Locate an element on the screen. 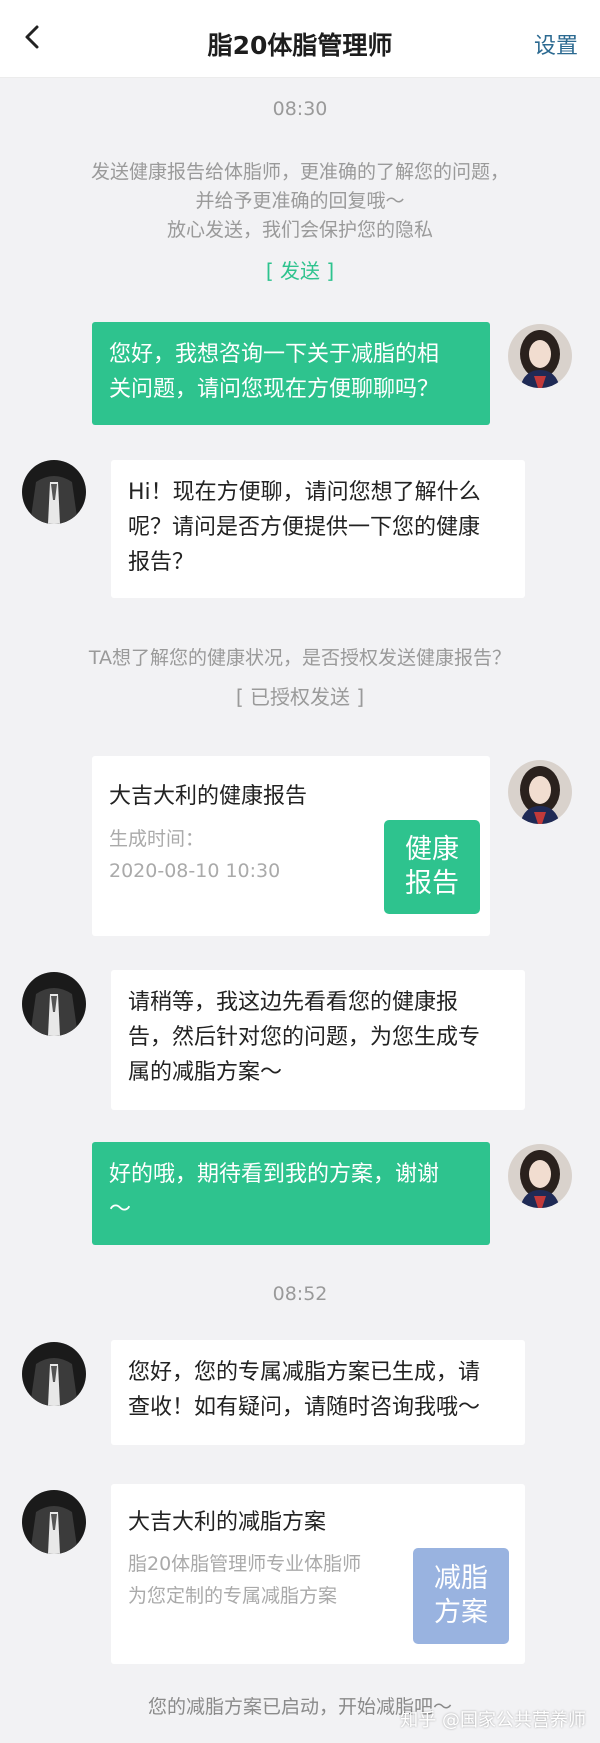 This screenshot has width=600, height=1743. watermark: 知乎 @国家公共营养师 is located at coordinates (493, 1720).